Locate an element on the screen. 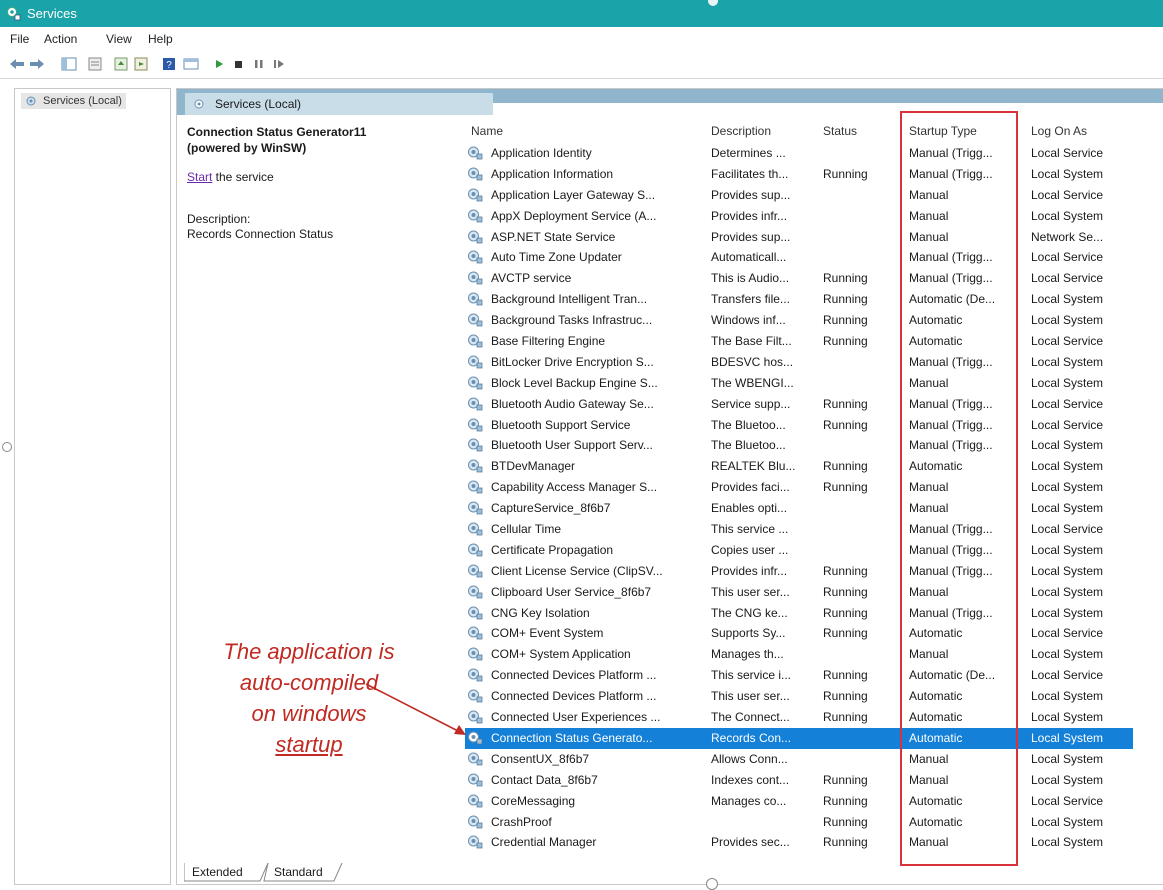 The image size is (1163, 890). show-hide-console-tree-icon is located at coordinates (69, 64).